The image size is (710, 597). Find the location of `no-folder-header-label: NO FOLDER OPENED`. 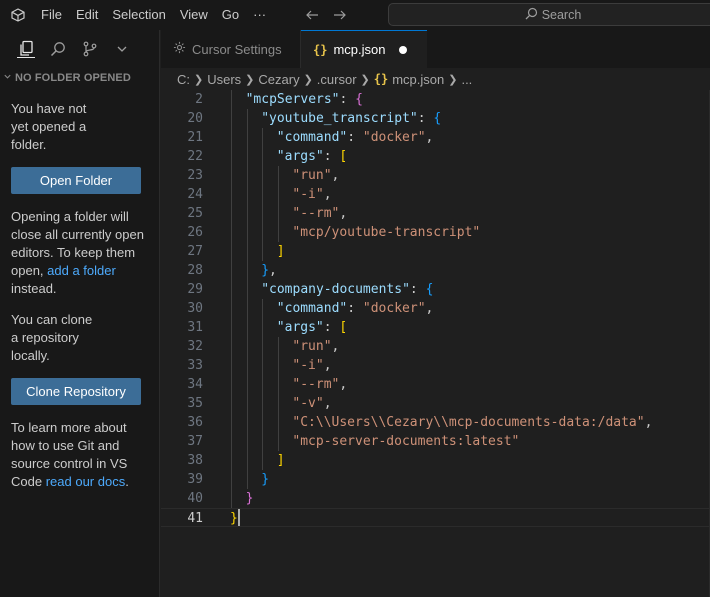

no-folder-header-label: NO FOLDER OPENED is located at coordinates (73, 78).